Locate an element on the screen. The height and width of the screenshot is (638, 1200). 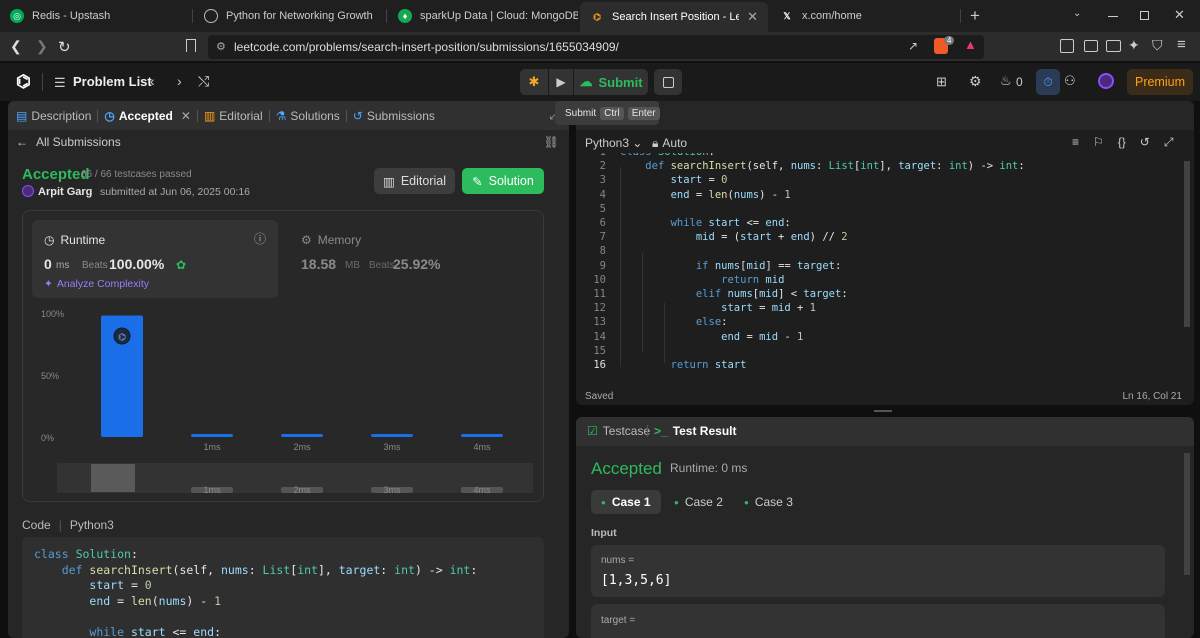
note-icon is located at coordinates (668, 82).